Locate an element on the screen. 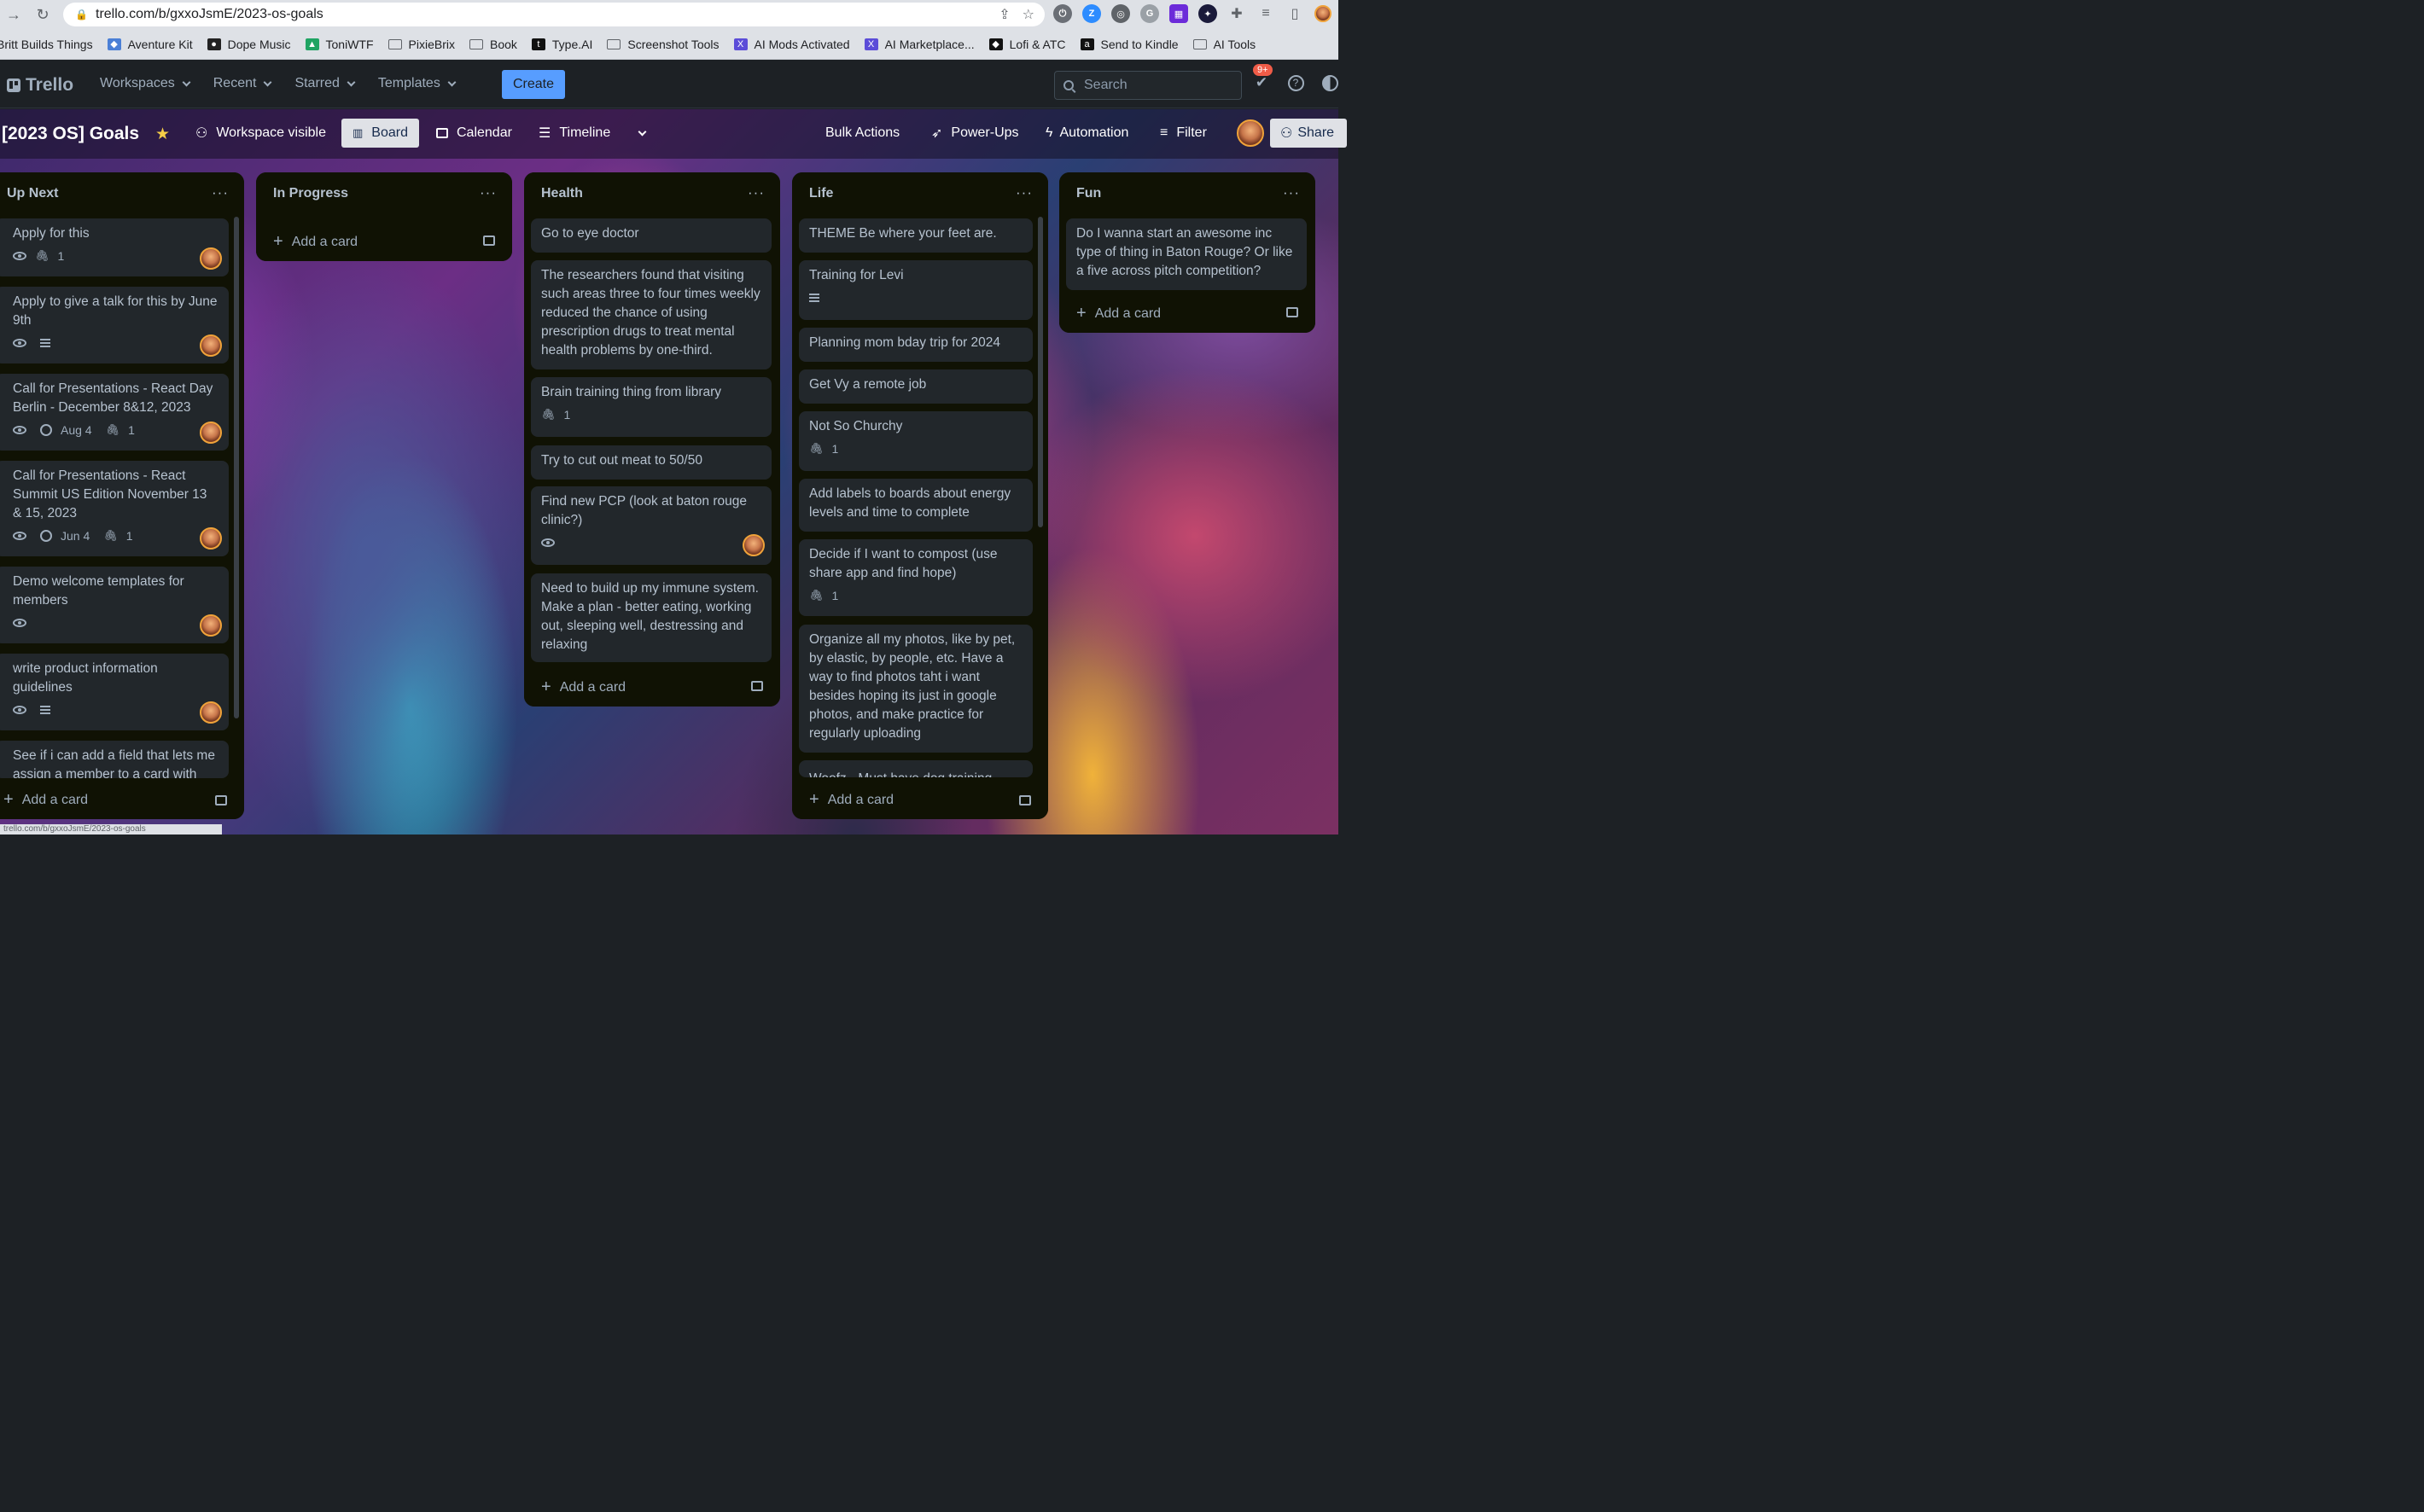 Image resolution: width=2424 pixels, height=1512 pixels. extension-zoom-icon: Z is located at coordinates (1091, 13).